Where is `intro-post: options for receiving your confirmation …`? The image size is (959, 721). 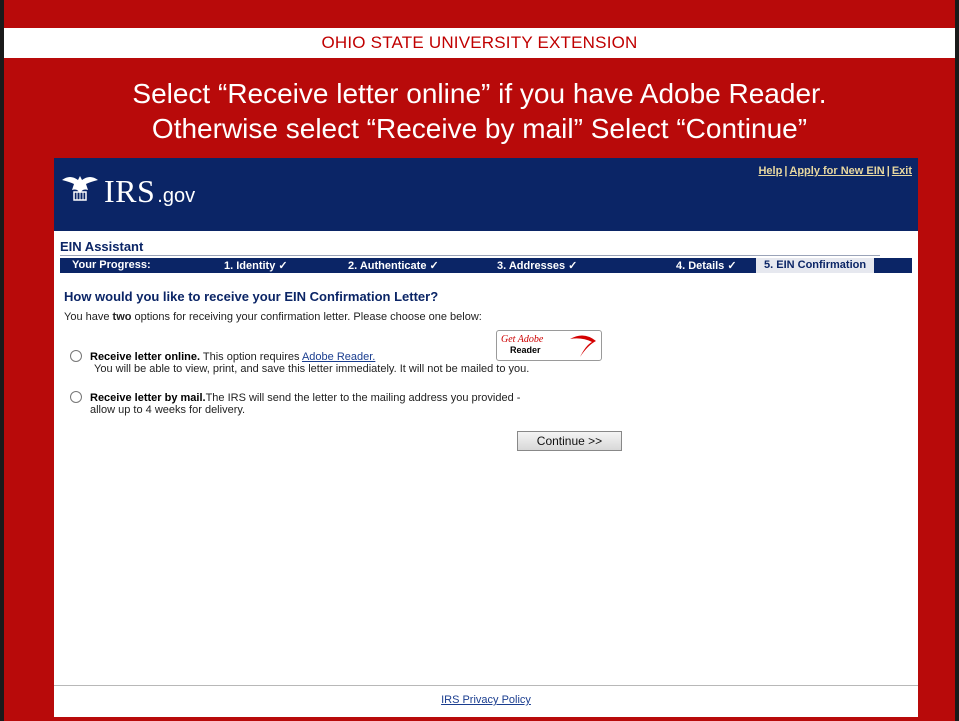 intro-post: options for receiving your confirmation … is located at coordinates (306, 317).